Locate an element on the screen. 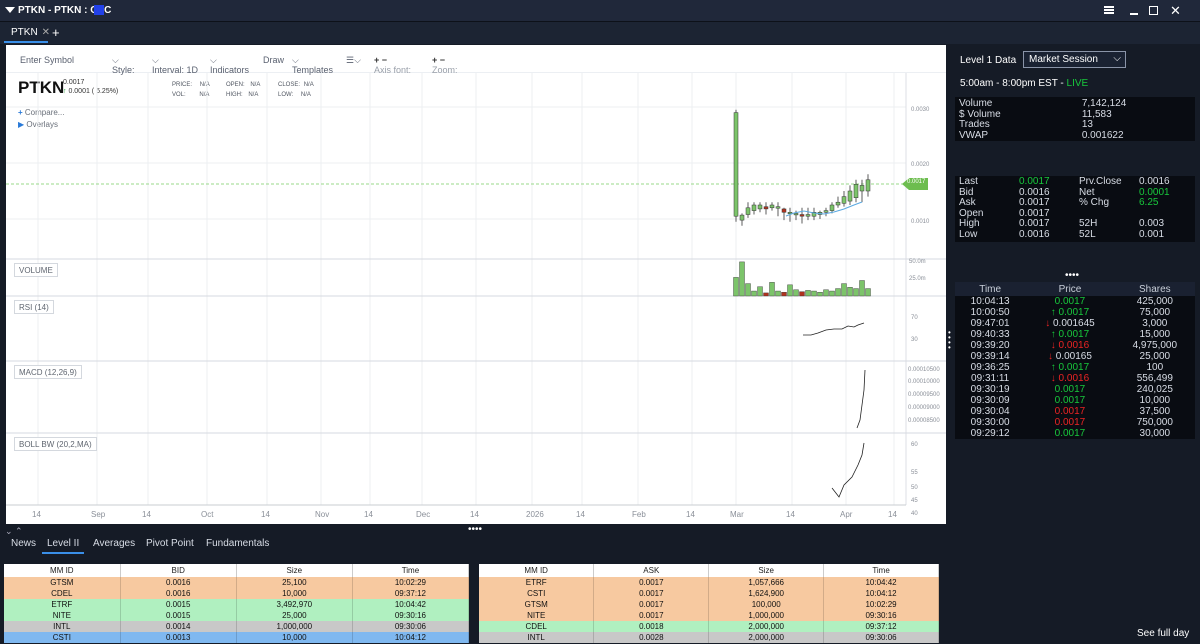  hamburger-menu-icon is located at coordinates (1109, 10).